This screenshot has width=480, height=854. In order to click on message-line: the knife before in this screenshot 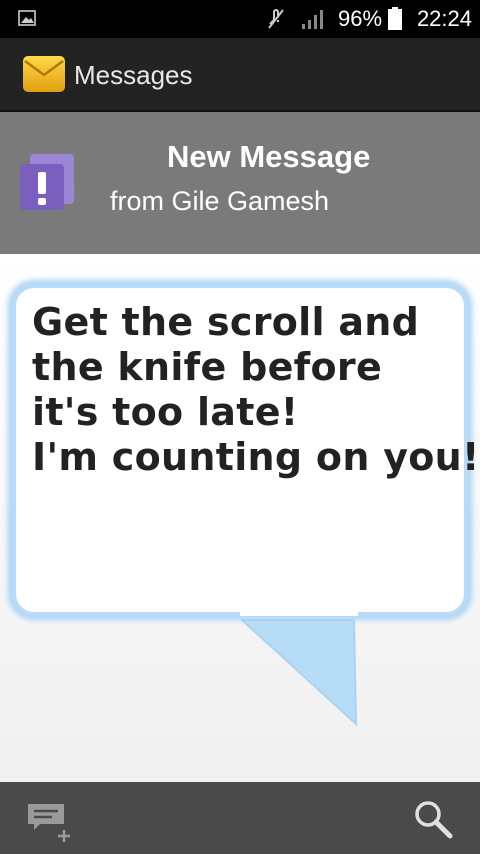, I will do `click(207, 367)`.